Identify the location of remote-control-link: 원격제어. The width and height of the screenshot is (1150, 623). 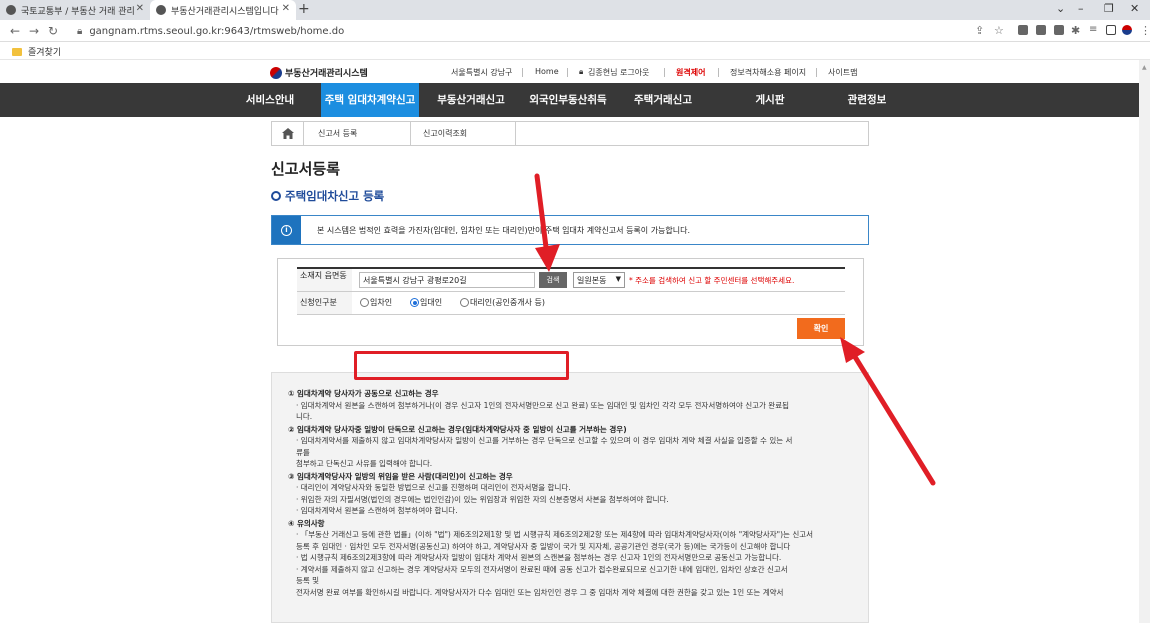
(690, 72).